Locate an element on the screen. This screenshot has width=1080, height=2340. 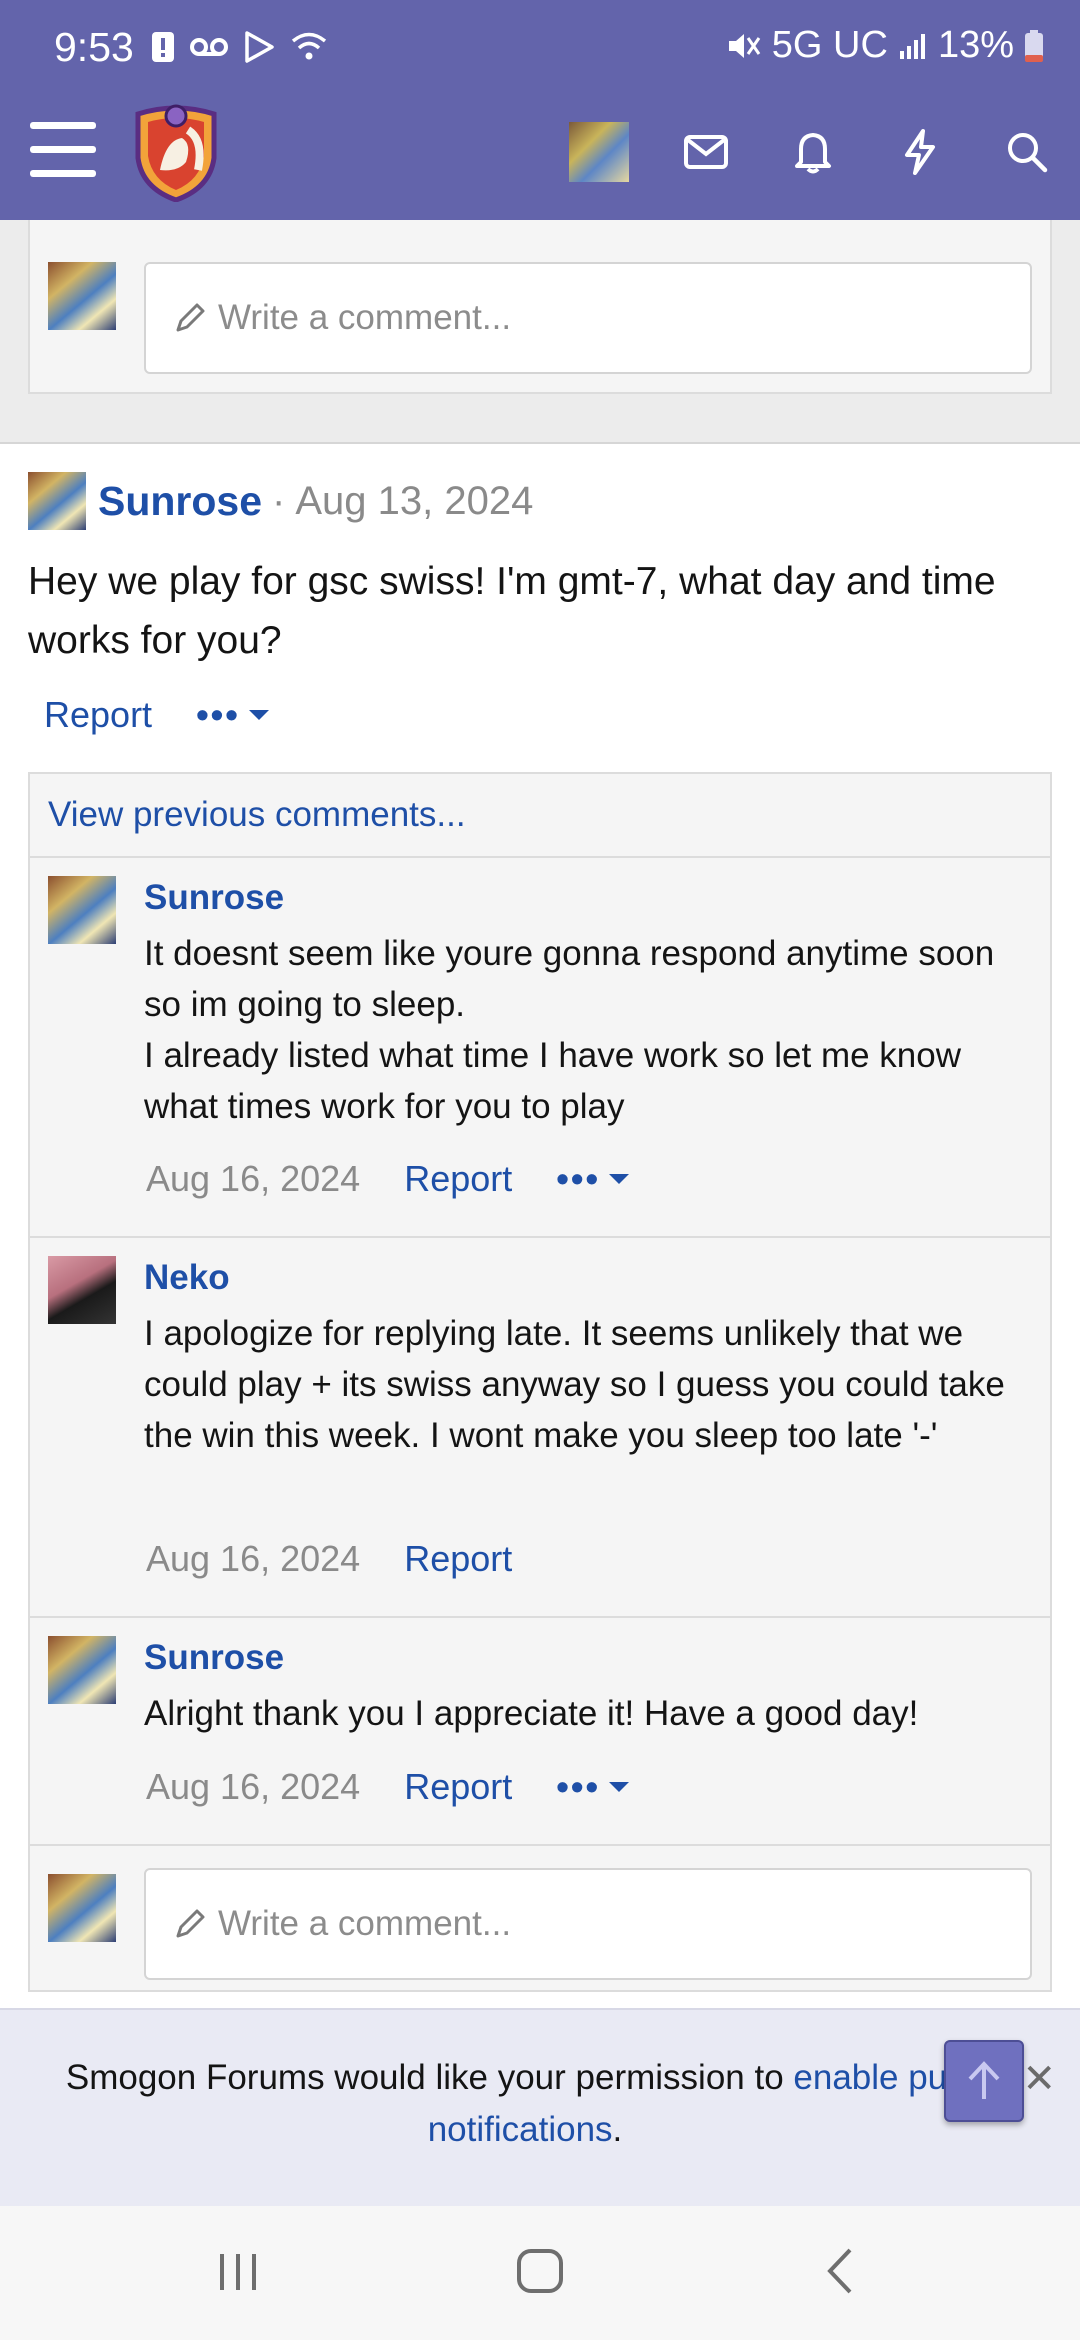
inbox-button is located at coordinates (705, 152).